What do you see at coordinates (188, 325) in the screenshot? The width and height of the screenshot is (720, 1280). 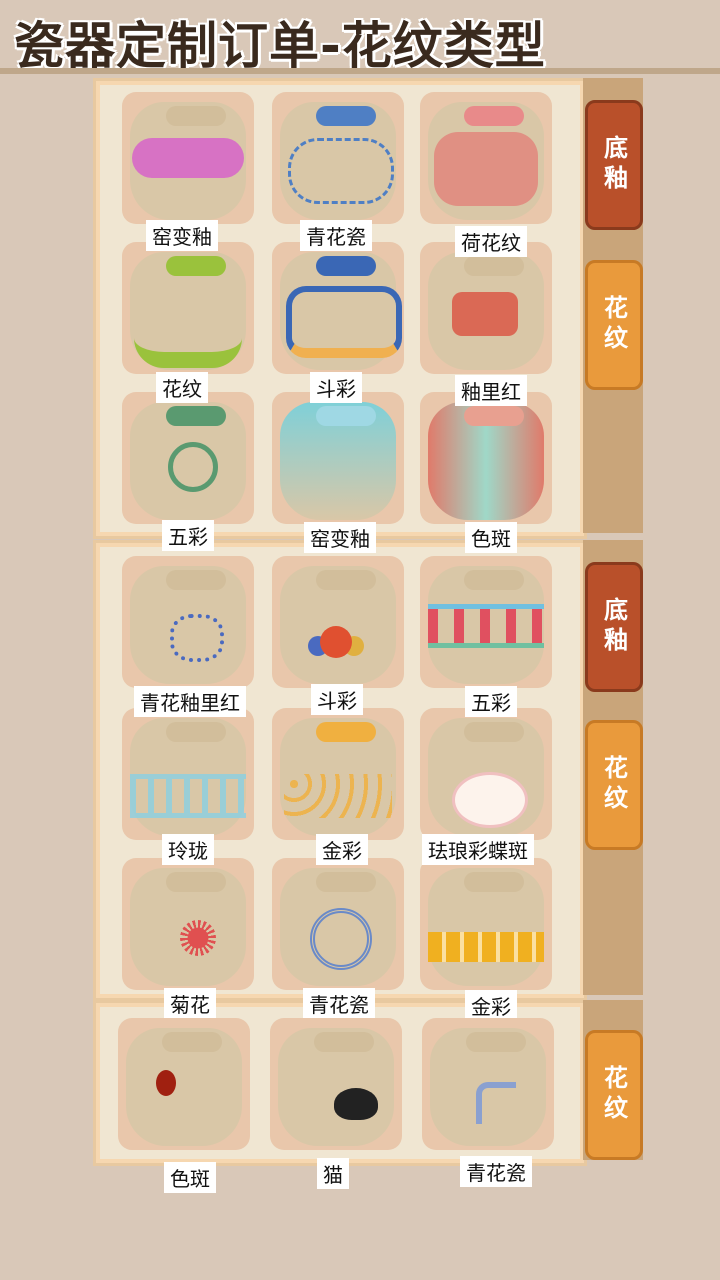 I see `floral-vase-icon` at bounding box center [188, 325].